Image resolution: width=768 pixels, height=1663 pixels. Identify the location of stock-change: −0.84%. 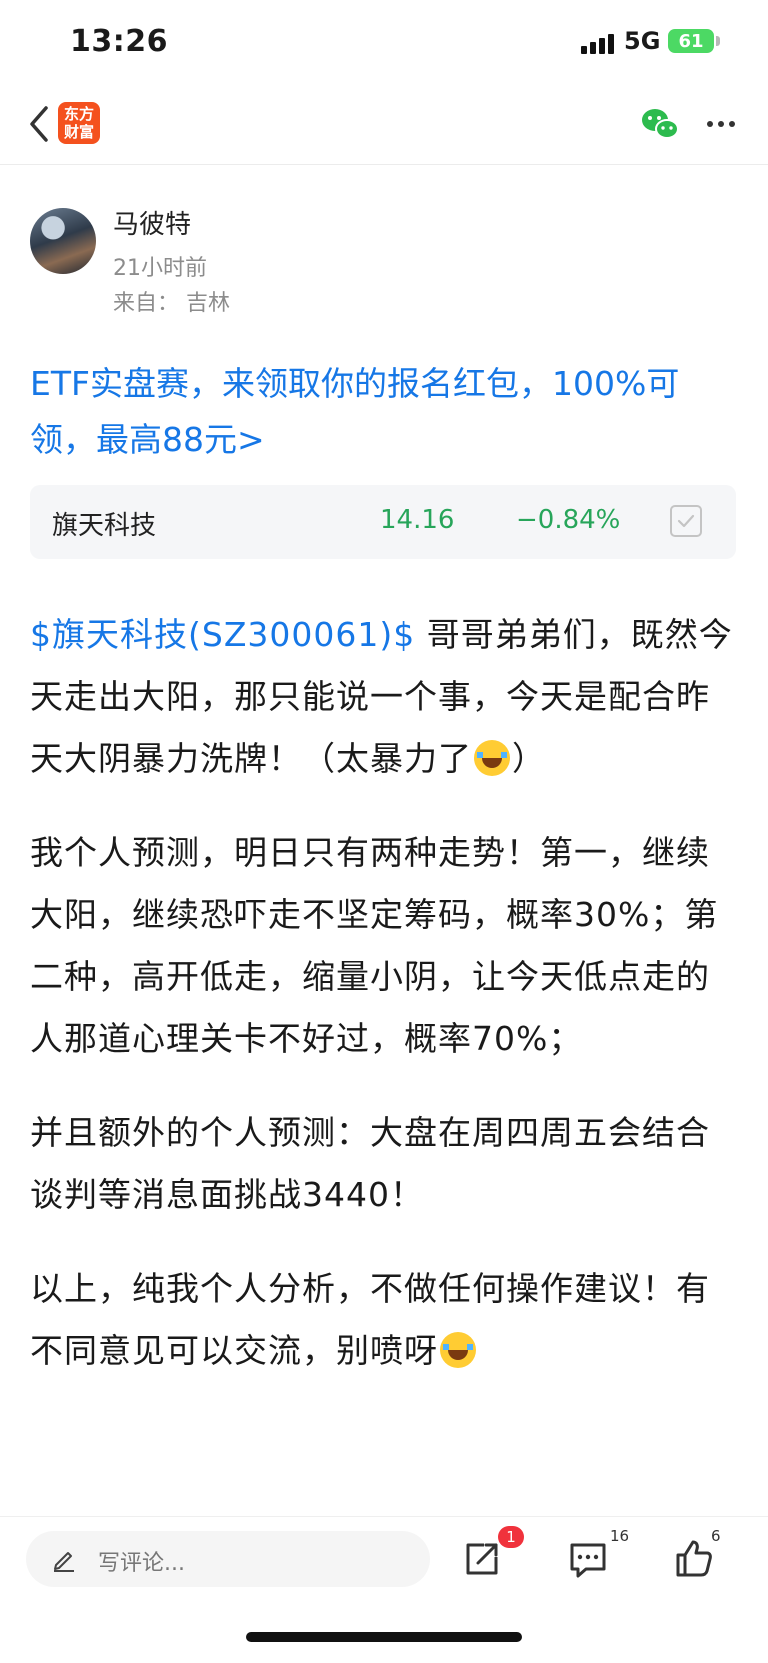
(568, 520).